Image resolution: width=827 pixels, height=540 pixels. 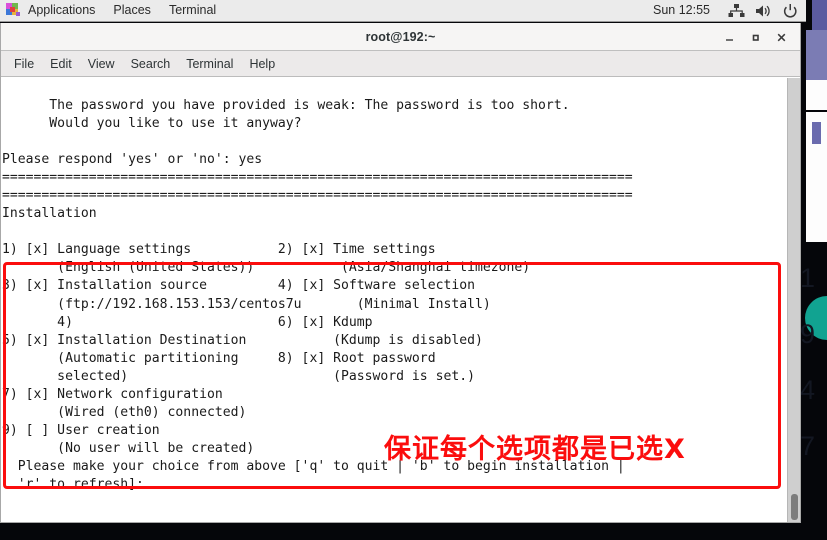 What do you see at coordinates (535, 449) in the screenshot?
I see `annotation-red-note: 保证每个选项都是已选X` at bounding box center [535, 449].